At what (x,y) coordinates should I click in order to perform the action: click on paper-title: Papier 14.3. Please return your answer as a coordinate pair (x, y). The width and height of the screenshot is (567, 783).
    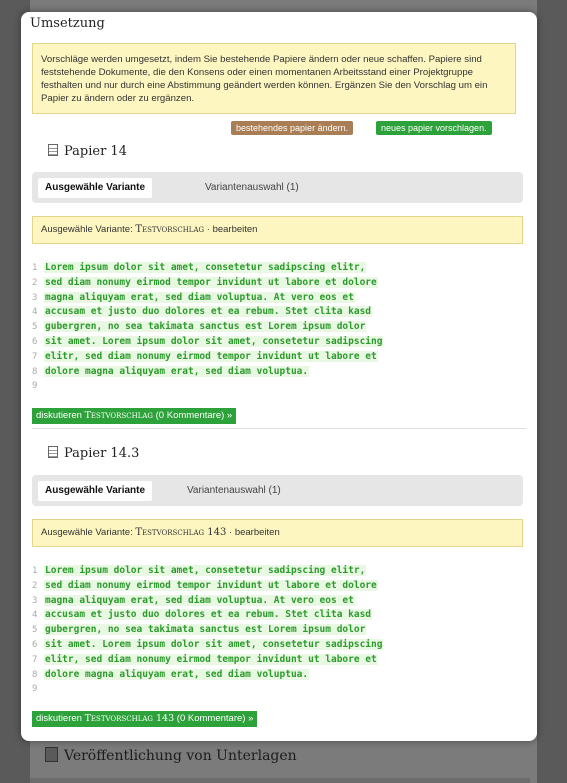
    Looking at the image, I should click on (102, 453).